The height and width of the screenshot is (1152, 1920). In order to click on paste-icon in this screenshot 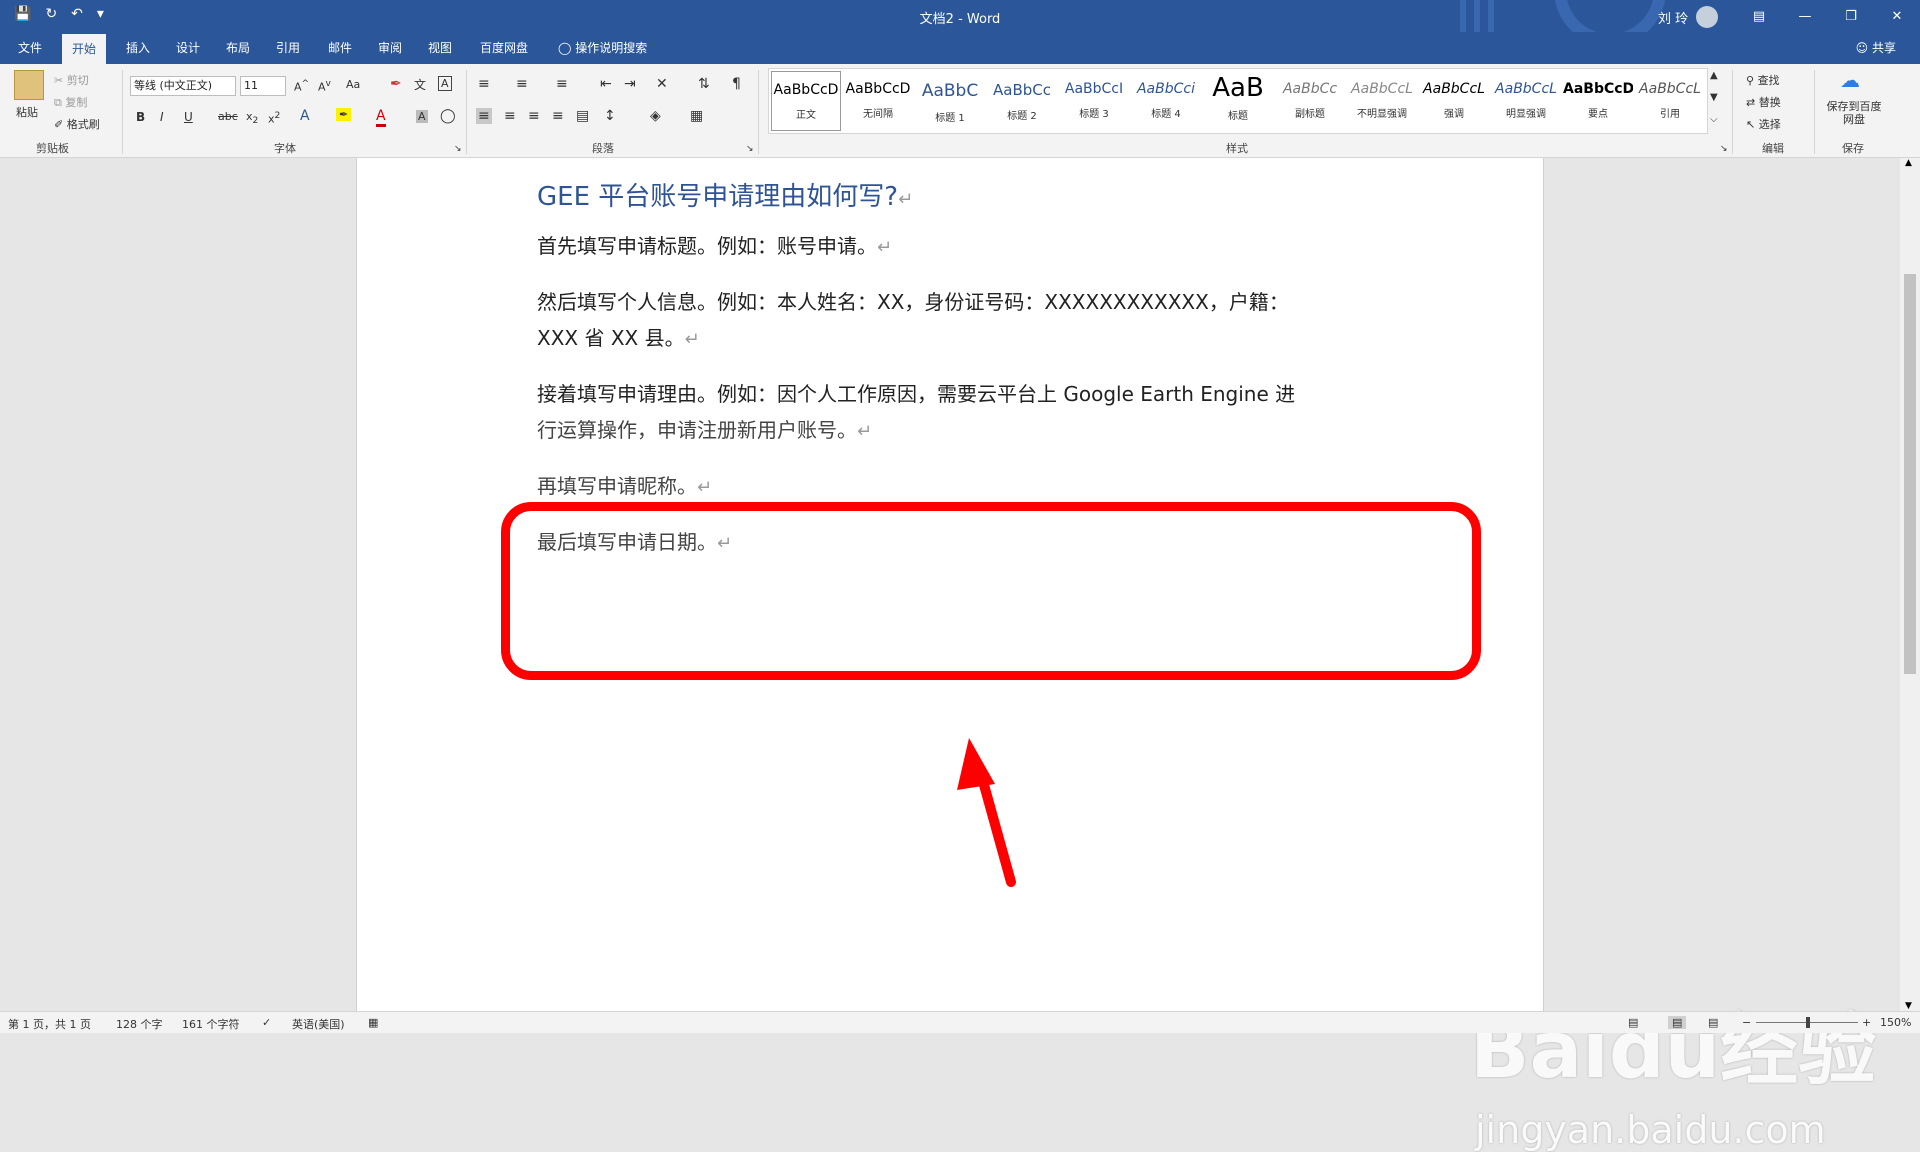, I will do `click(29, 85)`.